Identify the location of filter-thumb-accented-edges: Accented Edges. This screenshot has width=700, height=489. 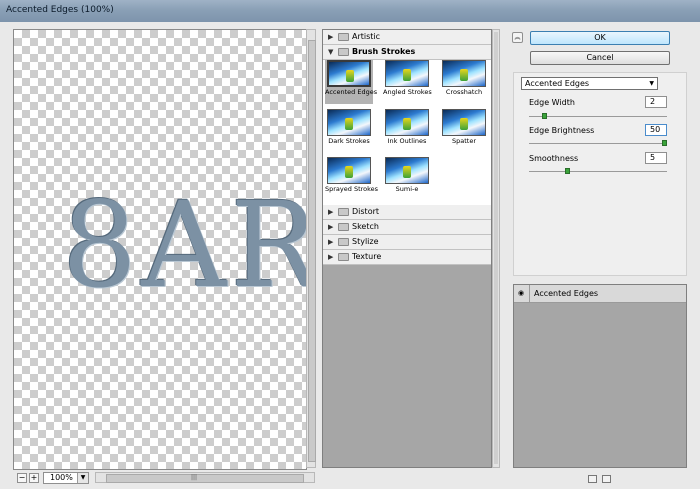
(351, 82).